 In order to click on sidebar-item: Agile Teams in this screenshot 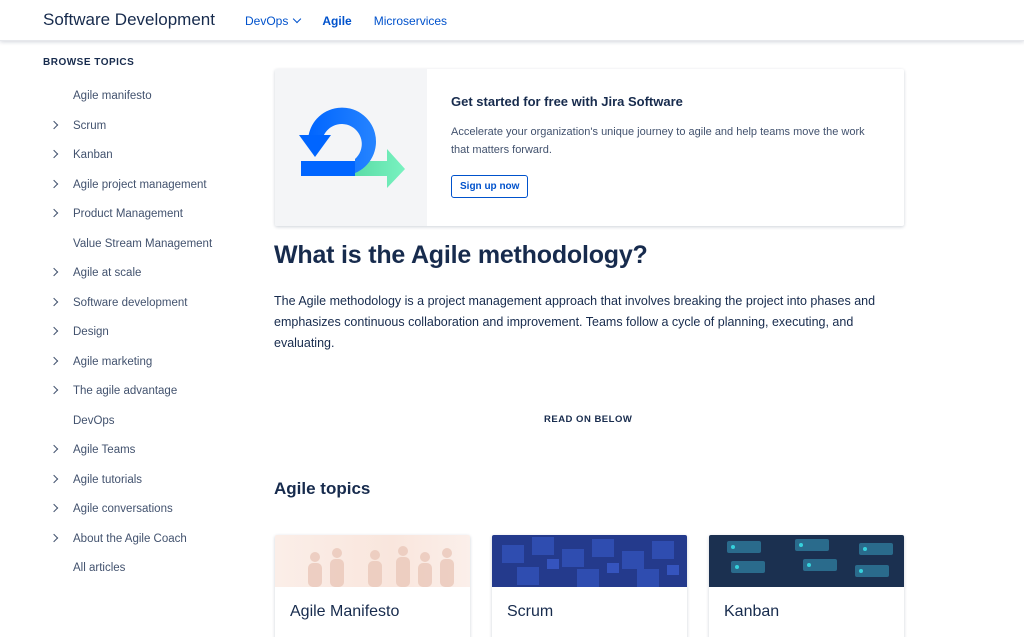, I will do `click(143, 457)`.